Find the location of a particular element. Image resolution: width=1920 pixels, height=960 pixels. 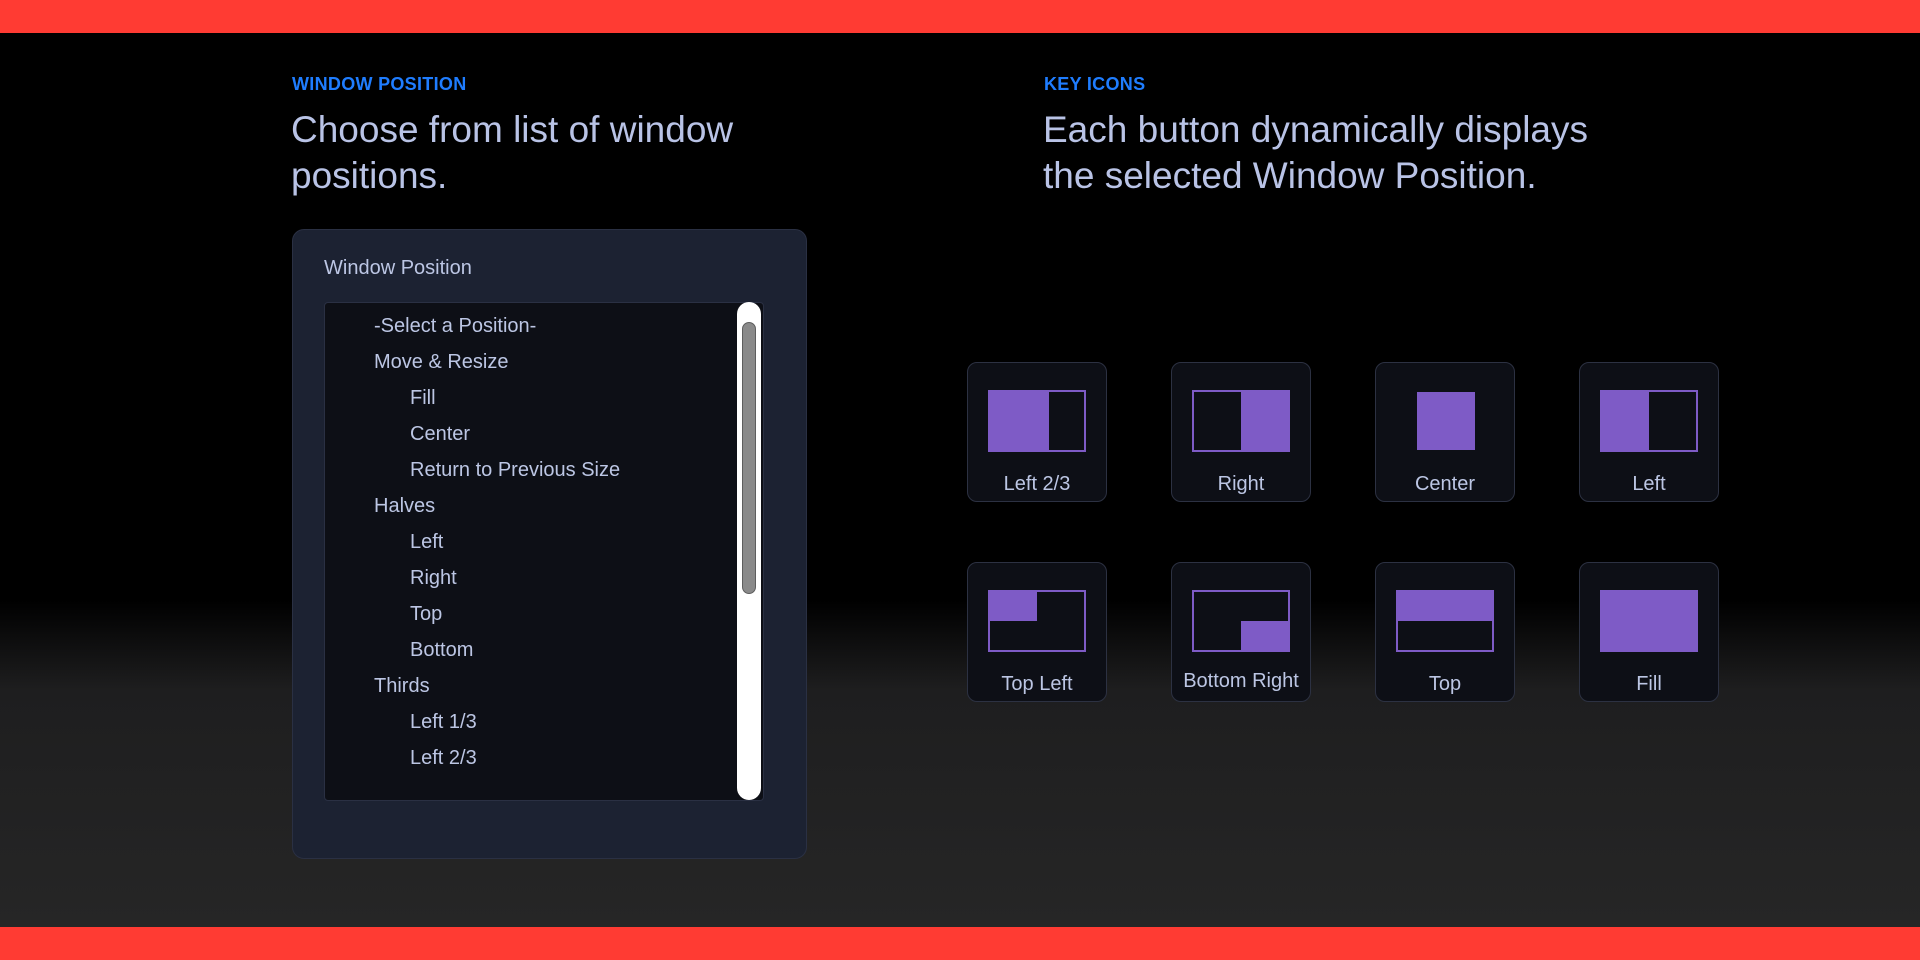

left-half-icon is located at coordinates (1649, 421).